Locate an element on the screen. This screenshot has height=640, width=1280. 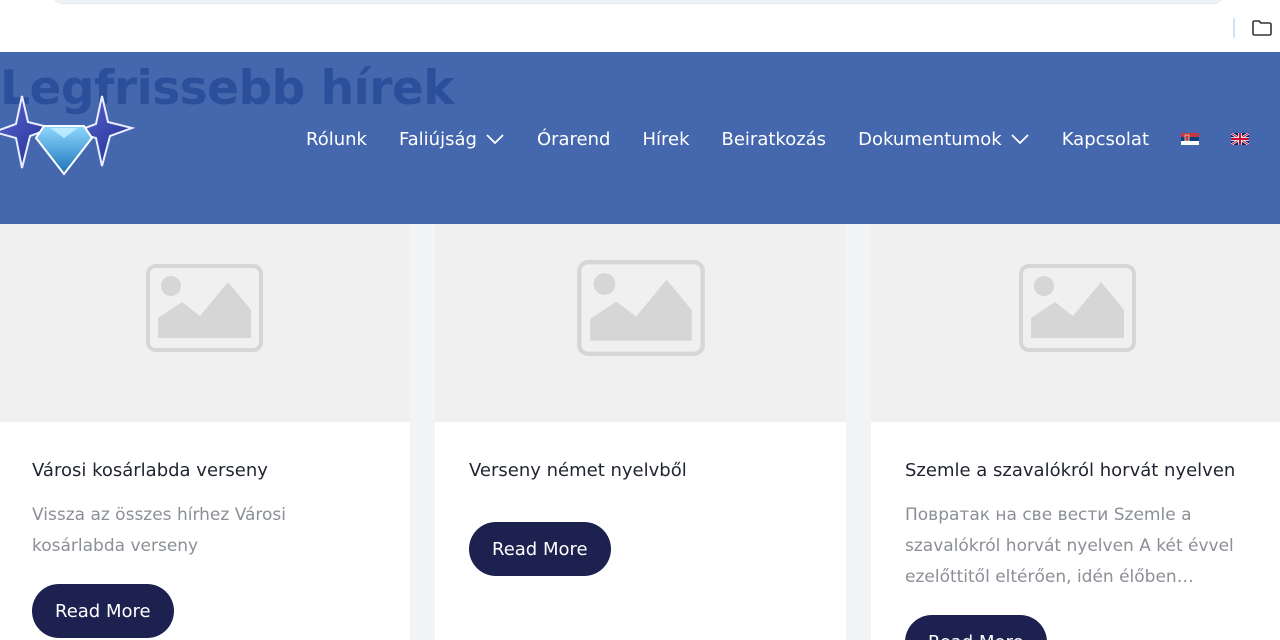
nav-label: Beiratkozás is located at coordinates (774, 139).